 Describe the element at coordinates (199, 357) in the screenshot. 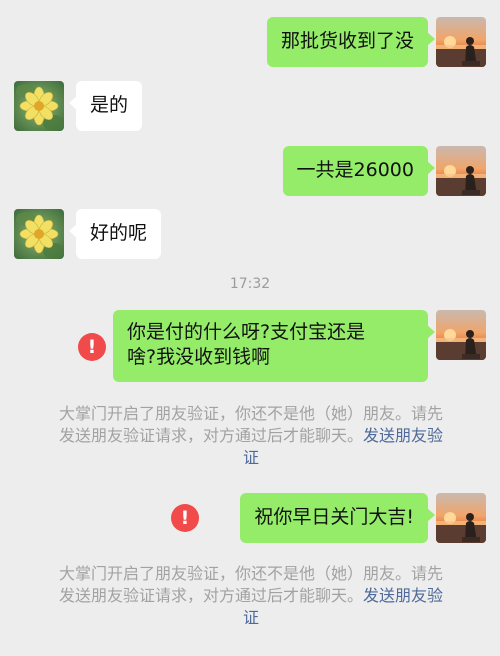

I see `message-text-line: 啥?我没收到钱啊` at that location.